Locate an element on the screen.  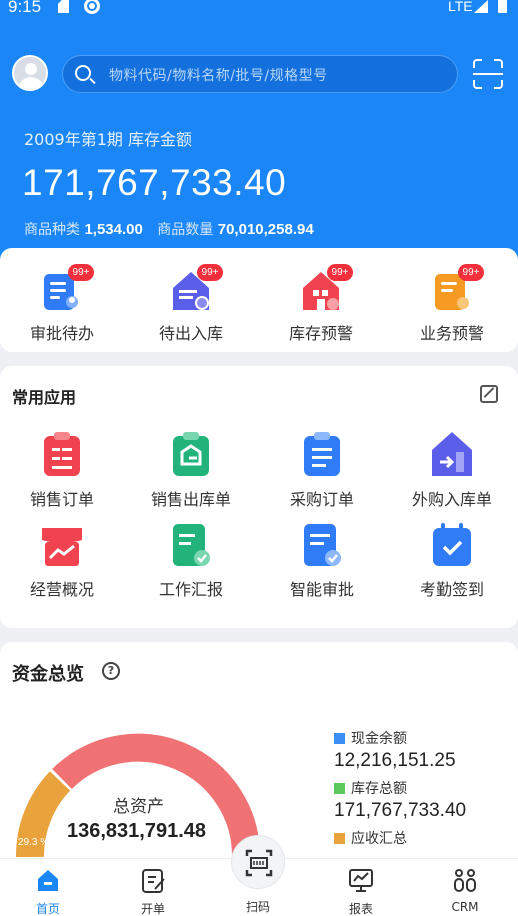
legend-item: 库存总额 171,767,733.40 is located at coordinates (400, 800).